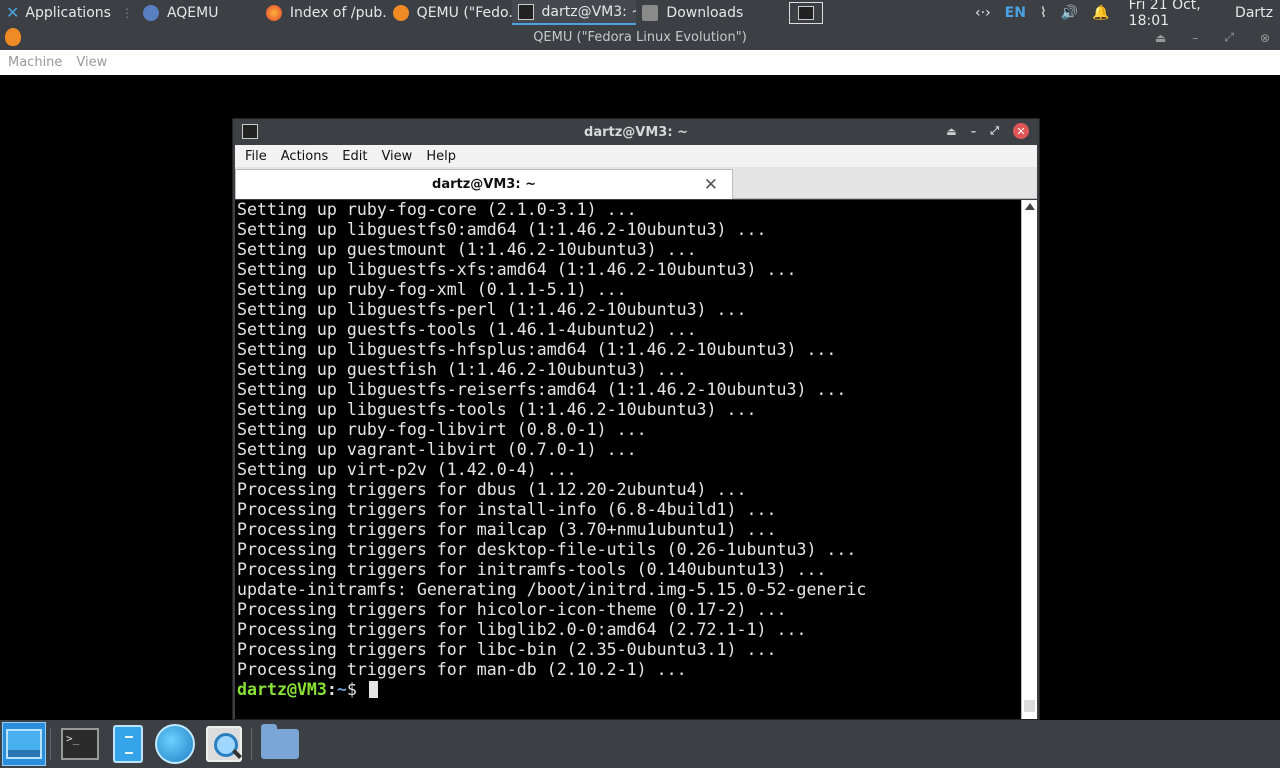  What do you see at coordinates (589, 11) in the screenshot?
I see `taskbar-label: dartz@VM3: ~` at bounding box center [589, 11].